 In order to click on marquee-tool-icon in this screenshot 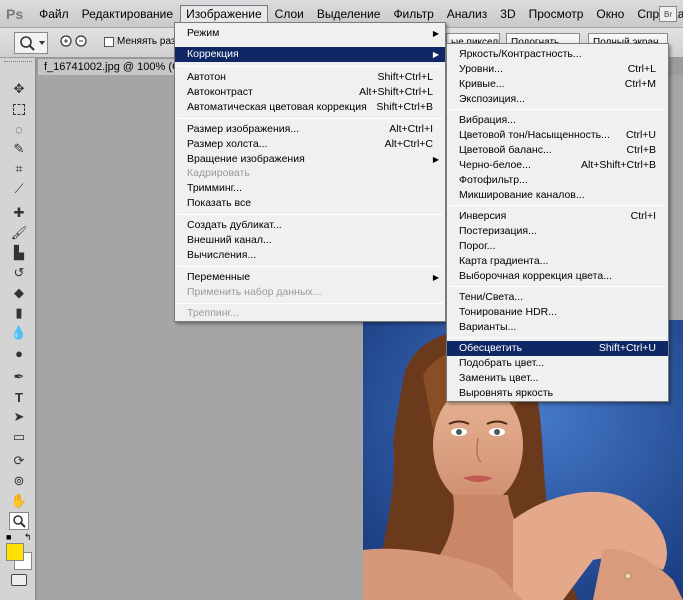, I will do `click(19, 109)`.